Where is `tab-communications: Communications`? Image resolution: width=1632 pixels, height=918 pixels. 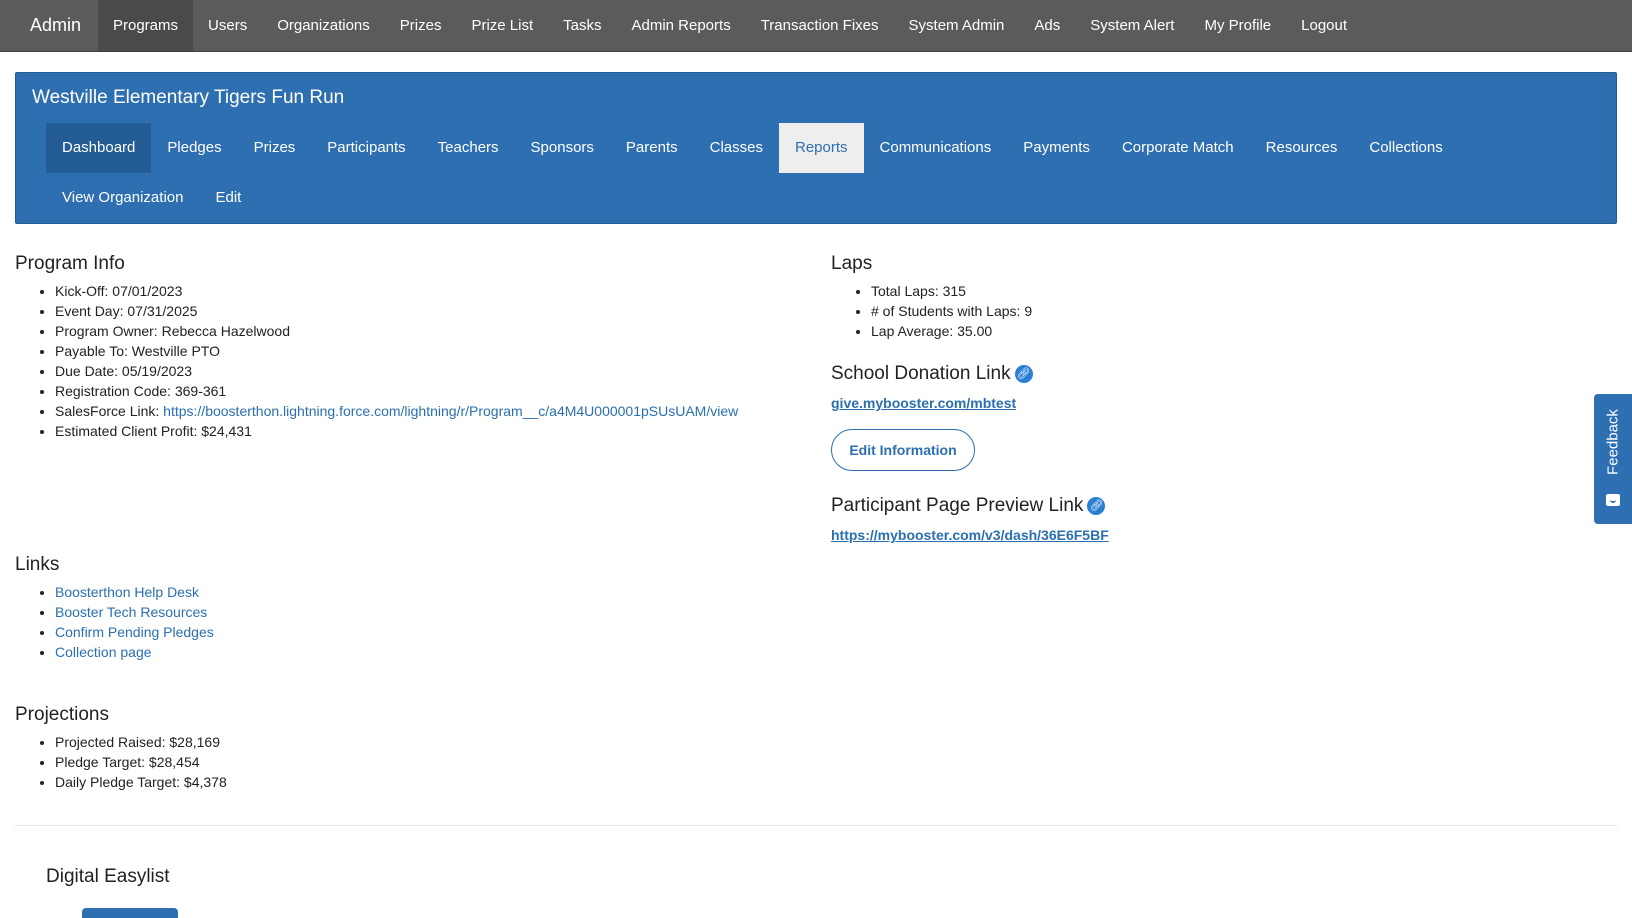
tab-communications: Communications is located at coordinates (936, 148).